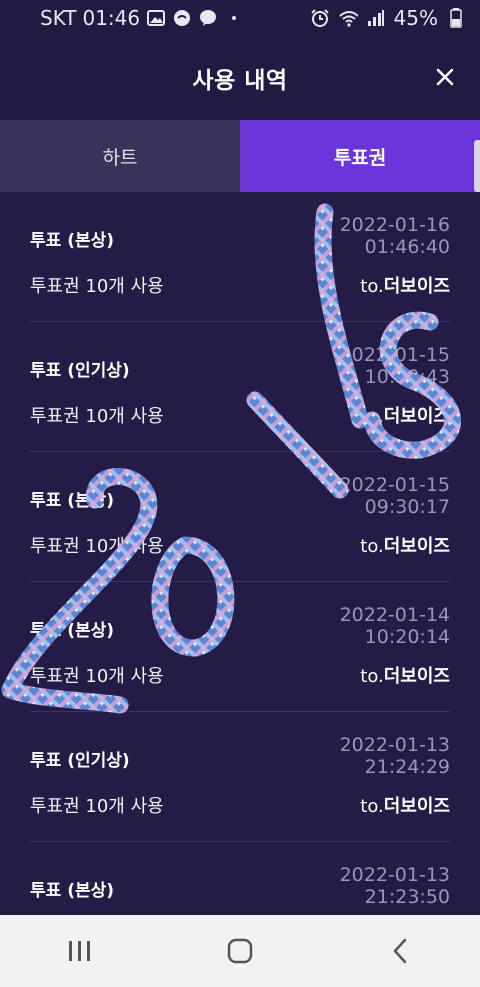 This screenshot has width=480, height=987. I want to click on recent-apps-icon, so click(80, 951).